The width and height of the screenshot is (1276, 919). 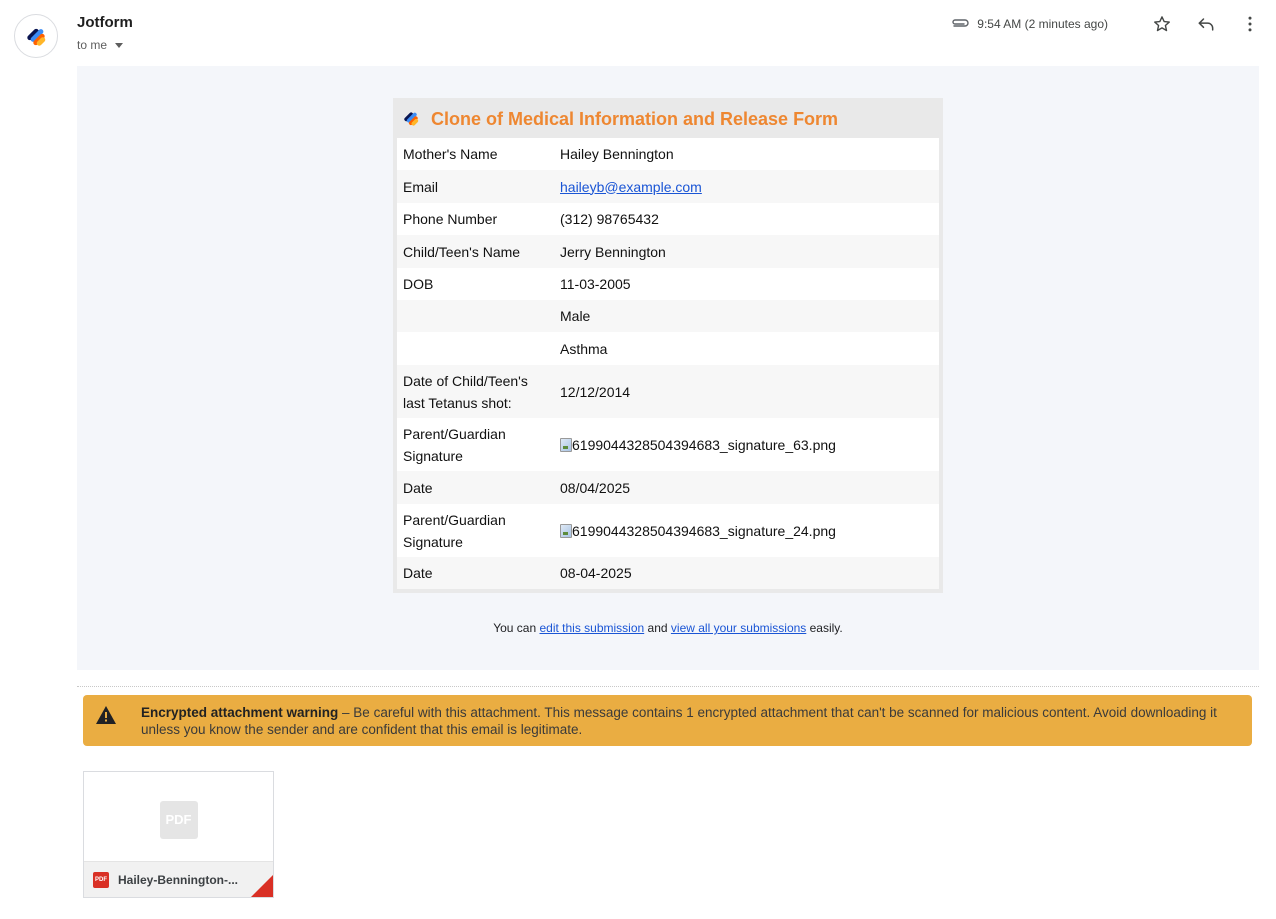 What do you see at coordinates (119, 45) in the screenshot?
I see `caret-down-icon` at bounding box center [119, 45].